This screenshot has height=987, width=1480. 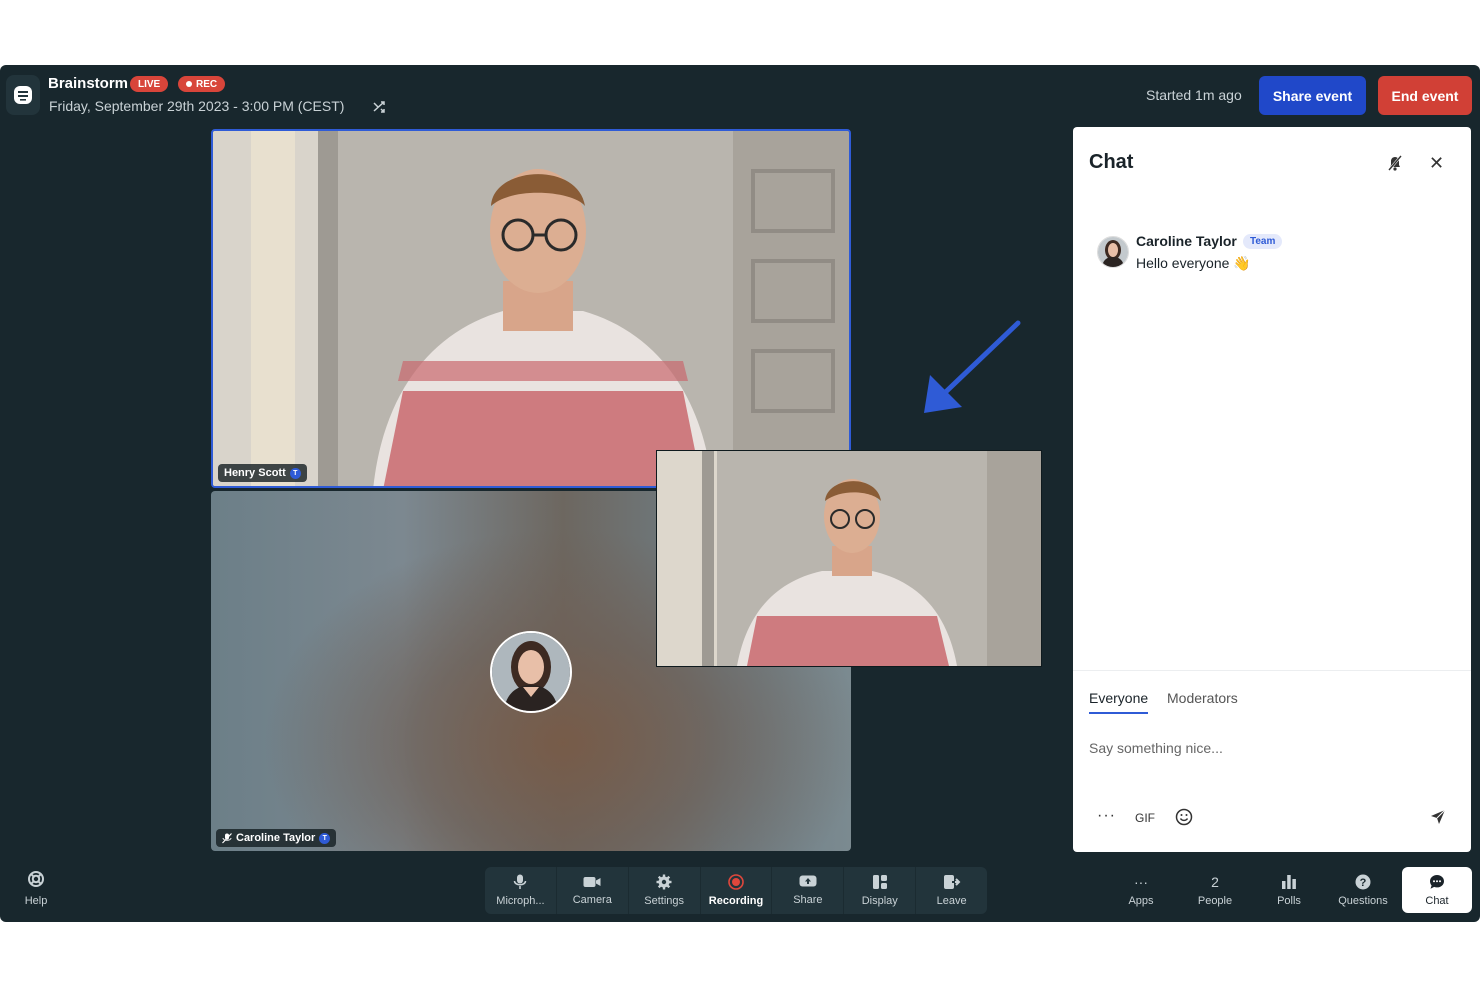 I want to click on chat-message-input, so click(x=1239, y=748).